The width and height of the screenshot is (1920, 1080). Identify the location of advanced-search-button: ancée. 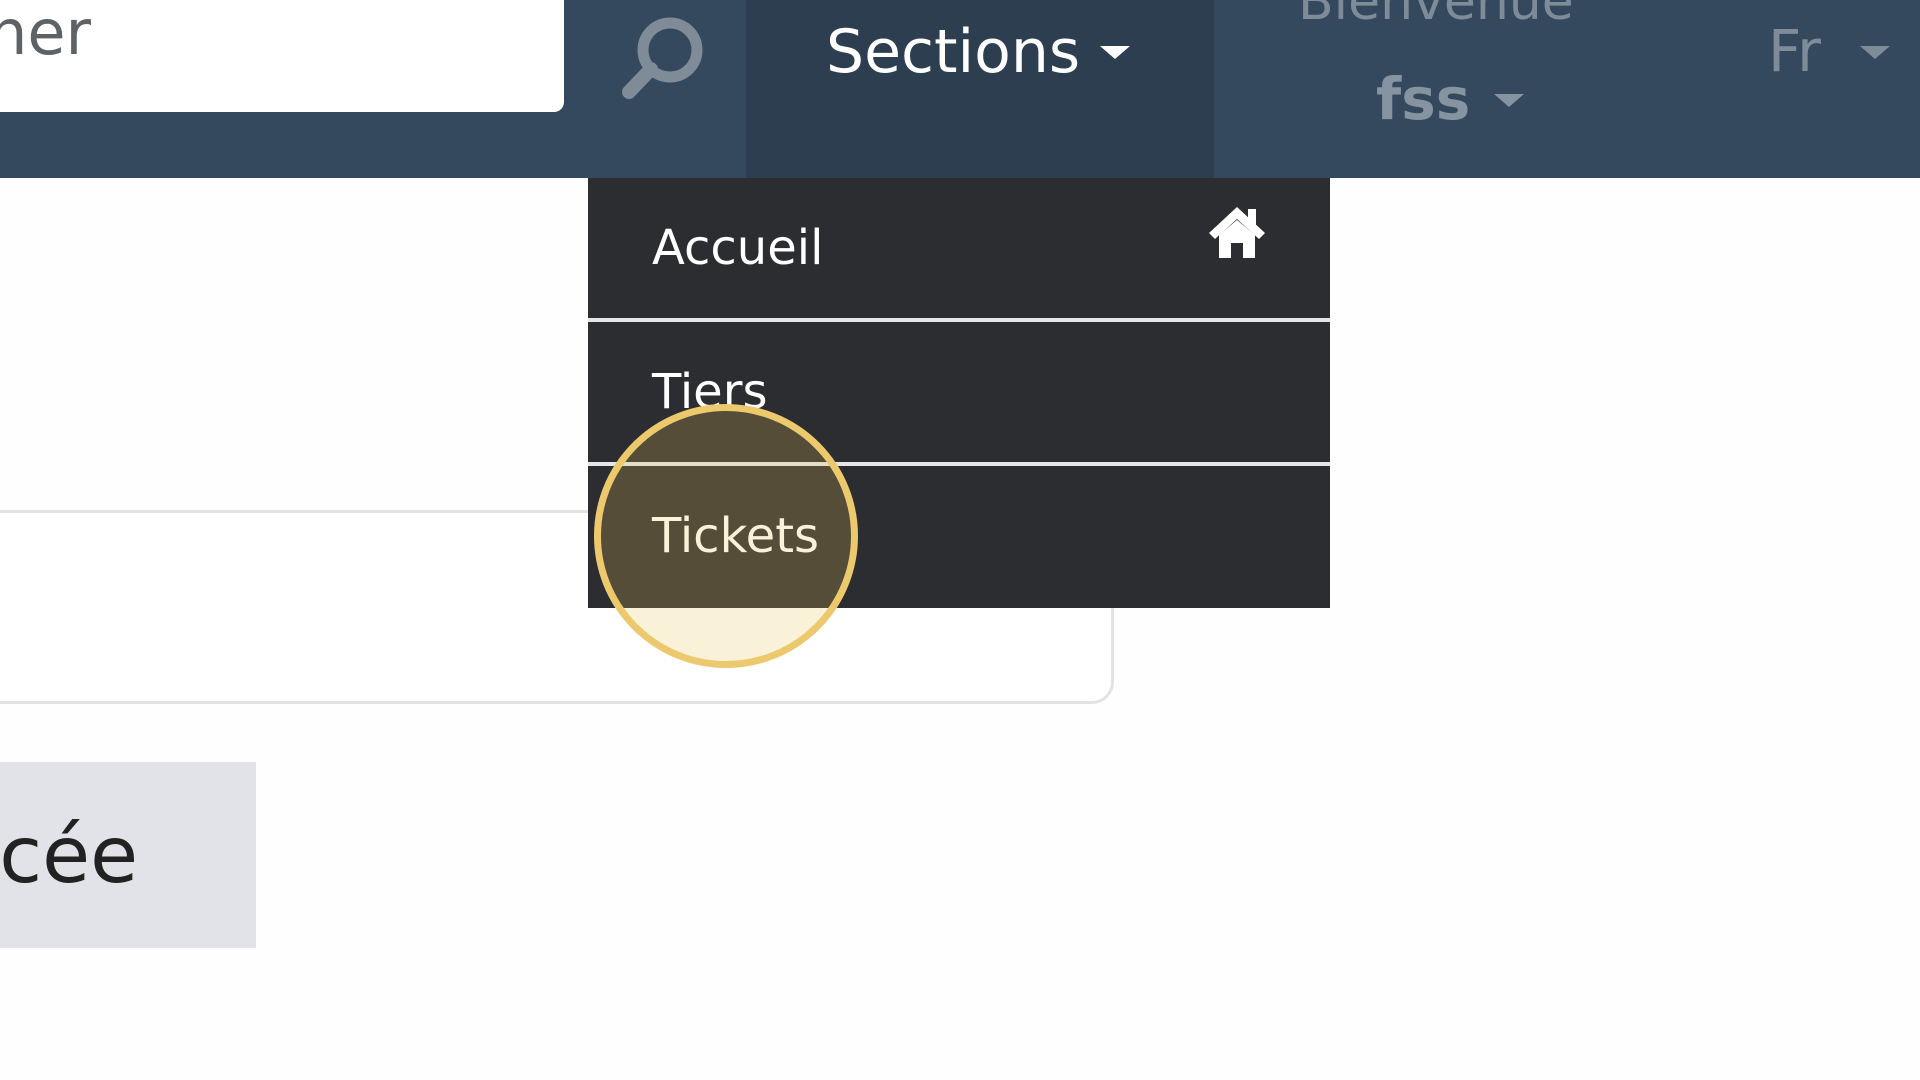
(128, 855).